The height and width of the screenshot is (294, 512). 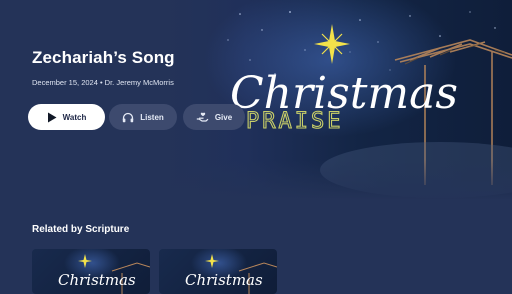 What do you see at coordinates (224, 280) in the screenshot?
I see `related-item-2-title: Christmas` at bounding box center [224, 280].